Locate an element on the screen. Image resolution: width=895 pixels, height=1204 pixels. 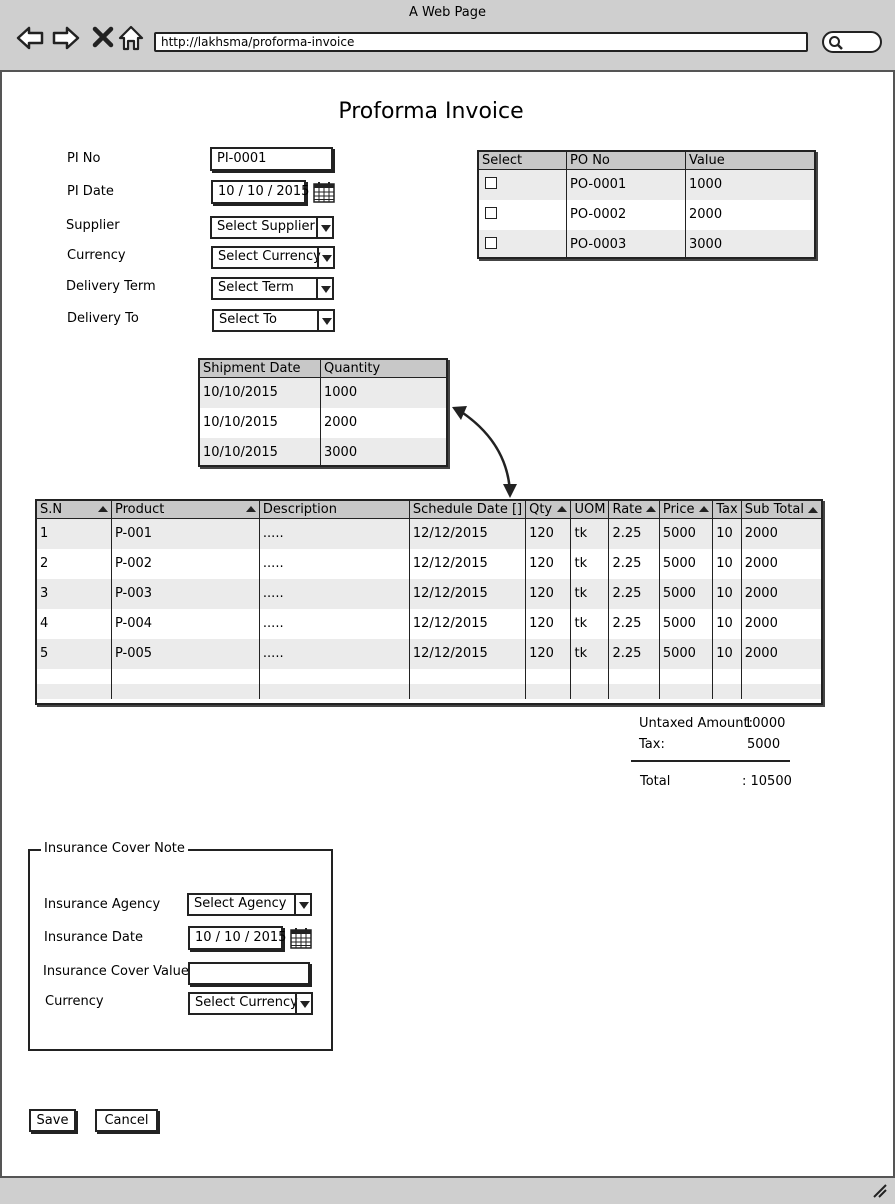
delivery-to-label: Delivery To is located at coordinates (103, 318).